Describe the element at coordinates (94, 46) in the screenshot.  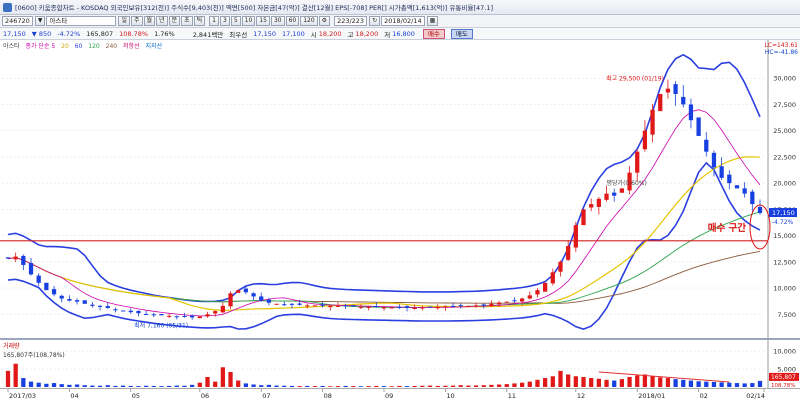
I see `legend-ma-120: 120` at that location.